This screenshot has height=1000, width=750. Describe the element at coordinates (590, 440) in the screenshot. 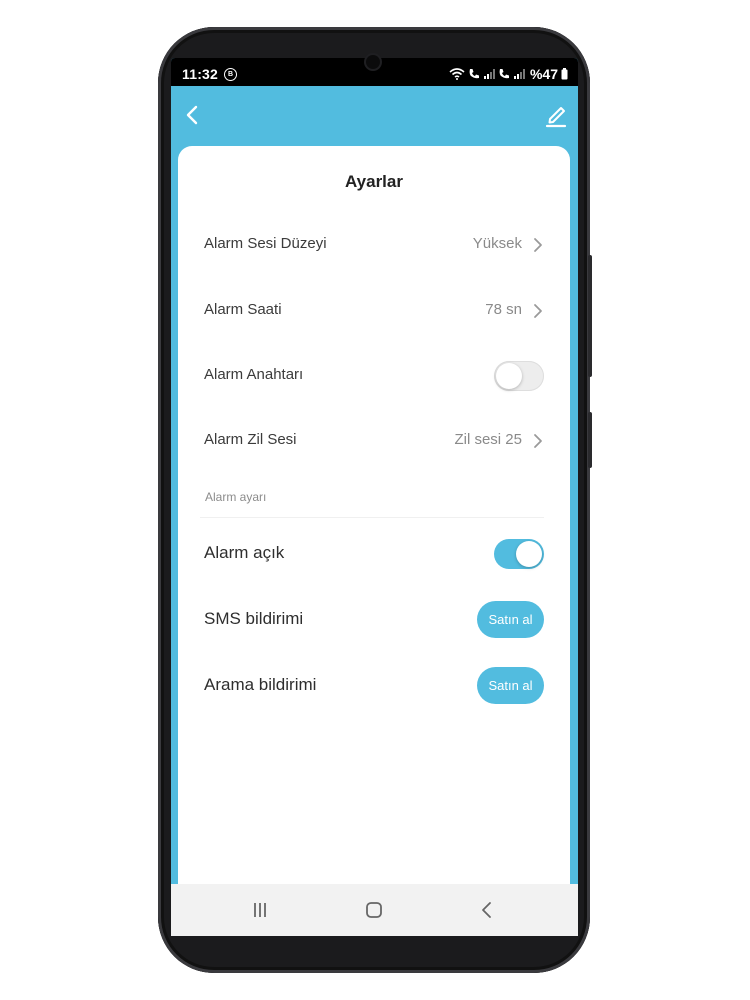

I see `power-button` at that location.